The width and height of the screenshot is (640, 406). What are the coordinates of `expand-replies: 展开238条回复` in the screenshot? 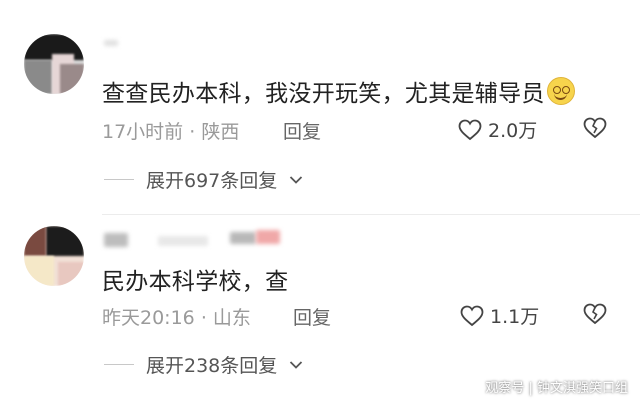 It's located at (203, 364).